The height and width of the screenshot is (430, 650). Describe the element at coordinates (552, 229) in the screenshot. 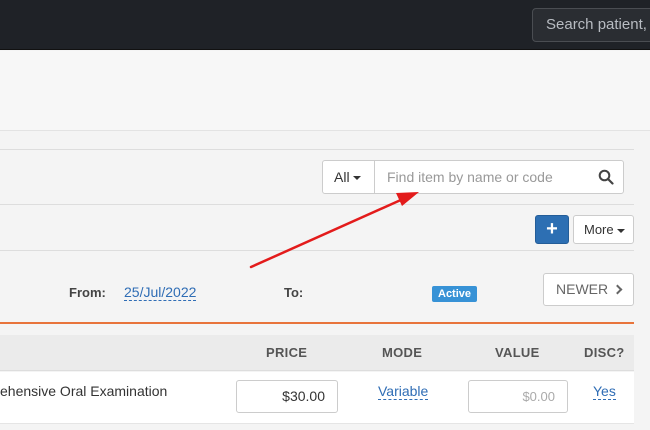

I see `add-item-button: +` at that location.